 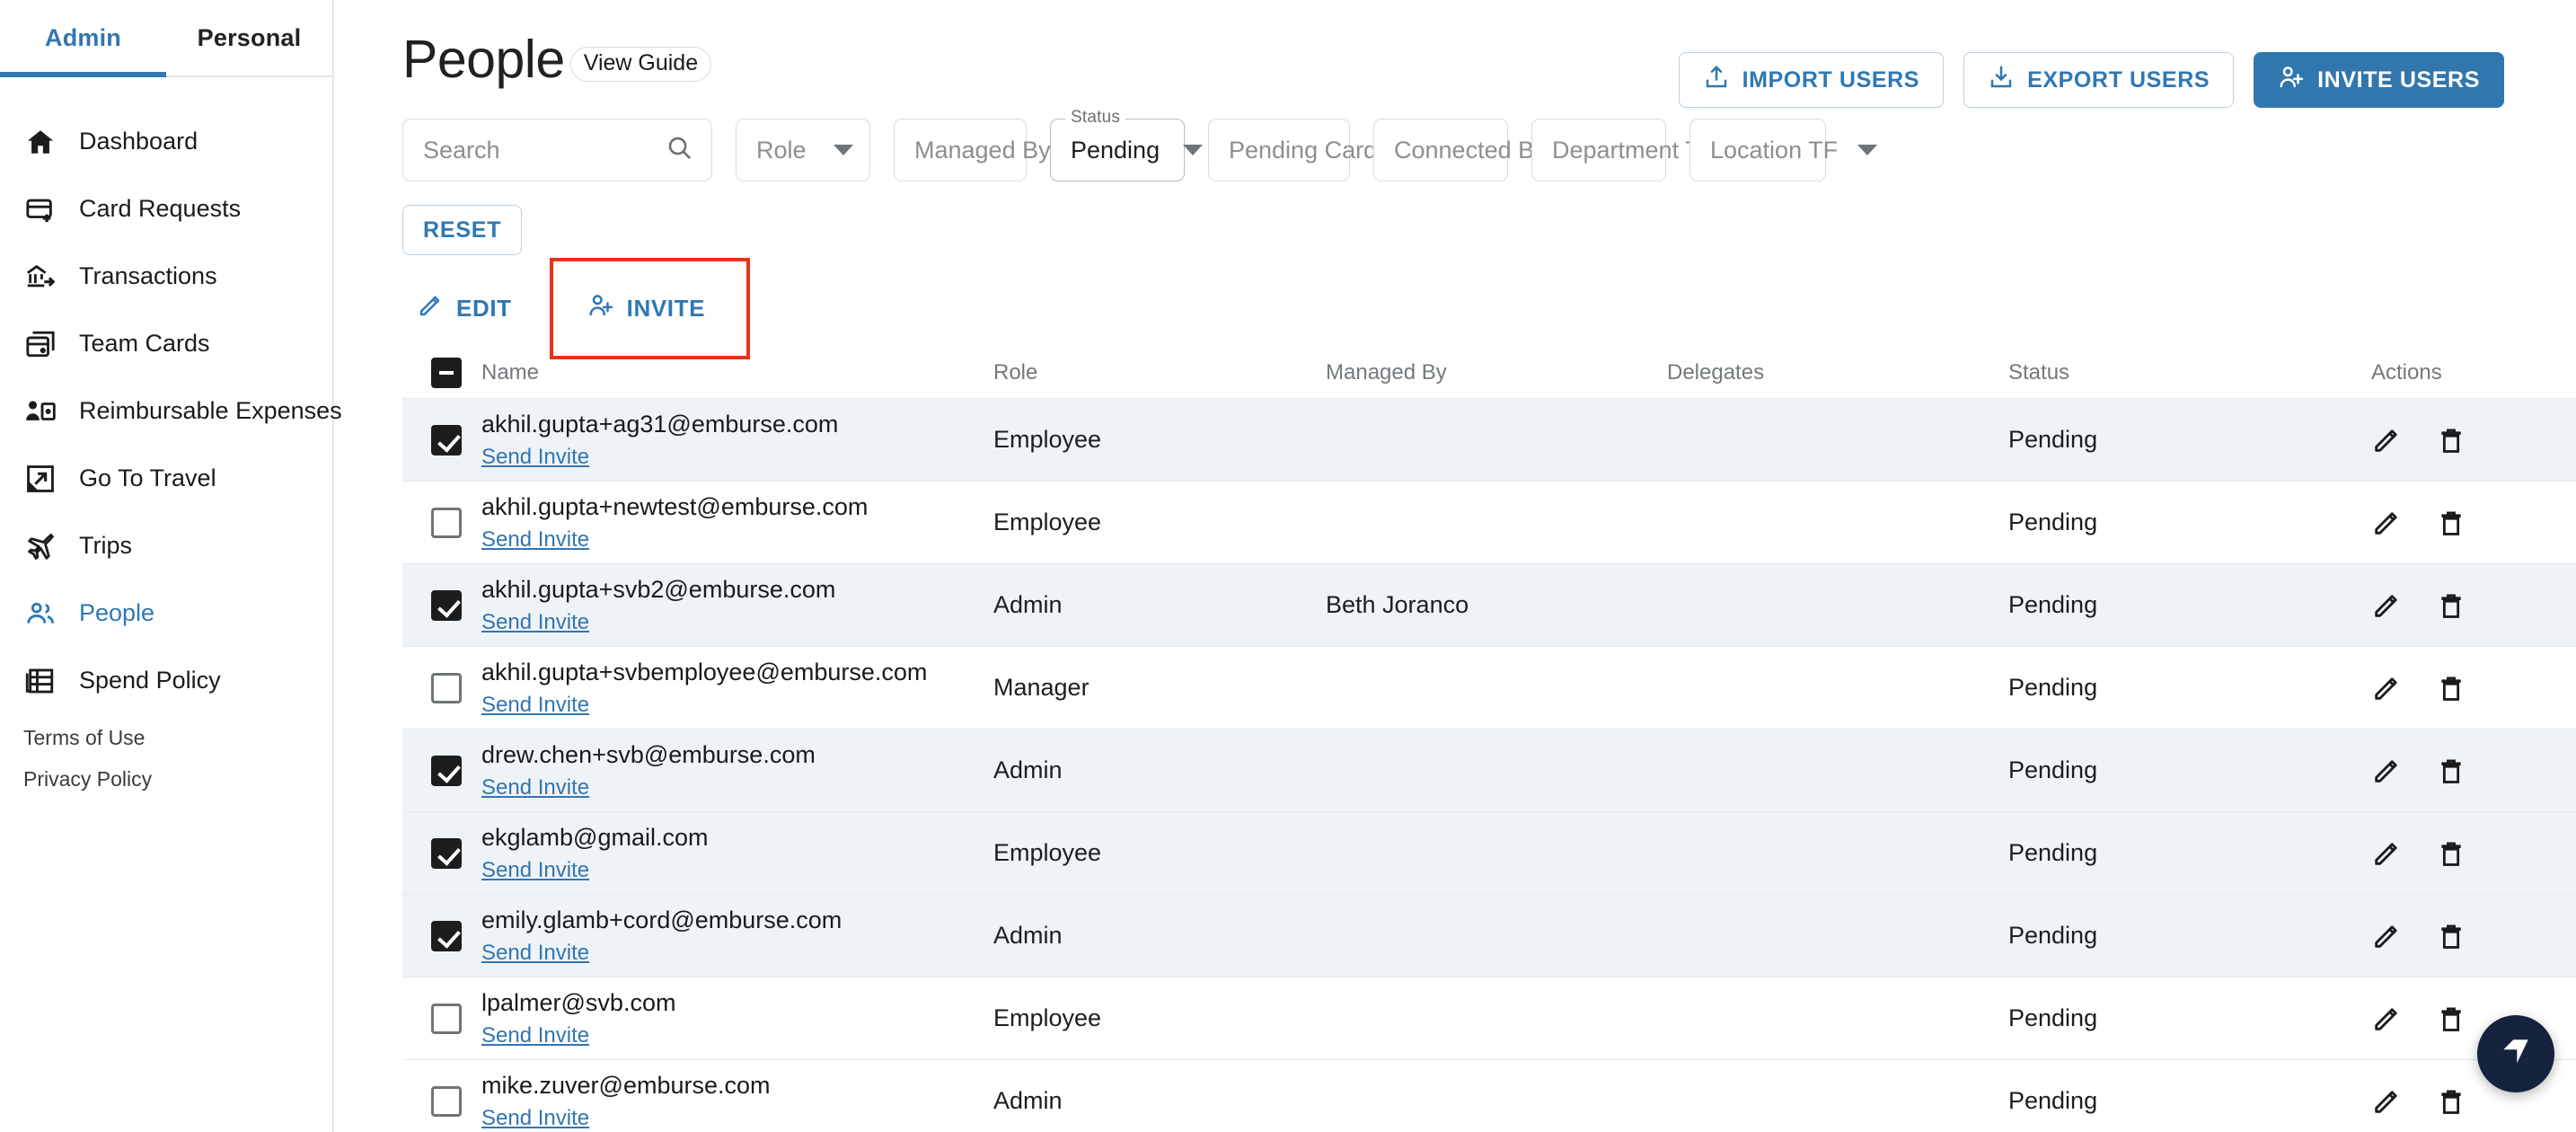 What do you see at coordinates (166, 478) in the screenshot?
I see `sidebar-item-go-to-travel: Go To Travel` at bounding box center [166, 478].